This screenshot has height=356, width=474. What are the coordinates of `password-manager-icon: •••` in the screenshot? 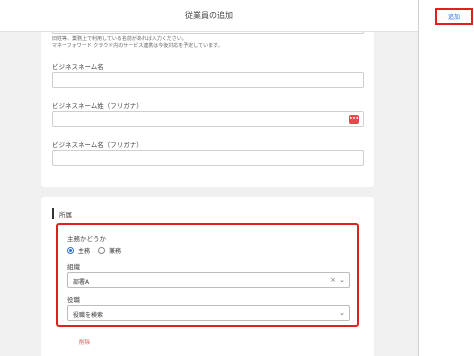 It's located at (354, 119).